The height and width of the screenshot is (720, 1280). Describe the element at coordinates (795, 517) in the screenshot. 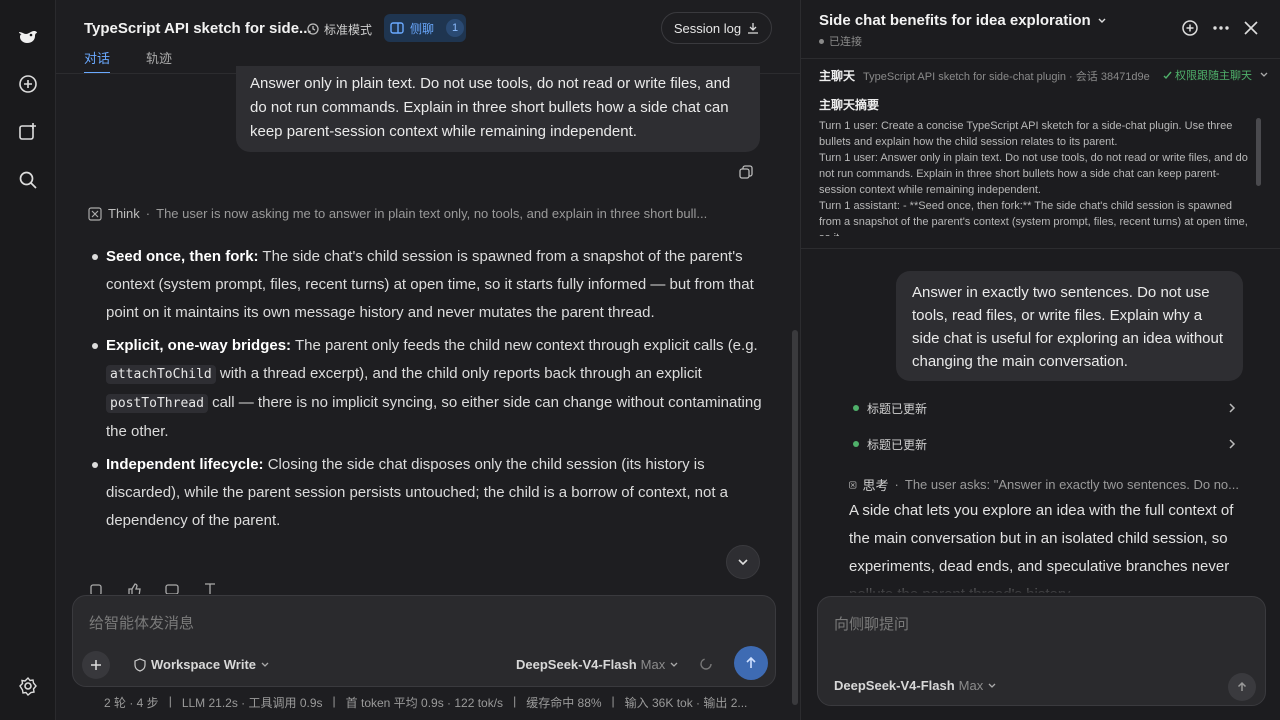

I see `main-scrollbar` at that location.